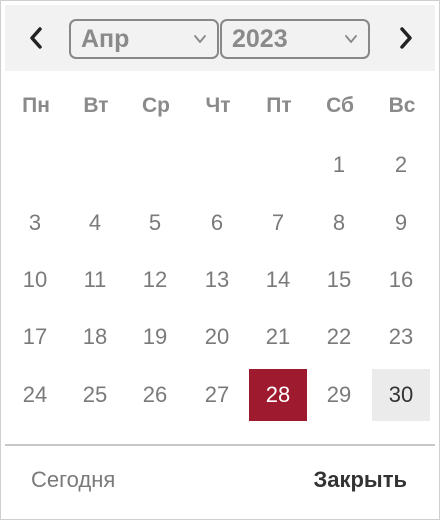 The width and height of the screenshot is (440, 520). I want to click on calendar-day: 14, so click(278, 280).